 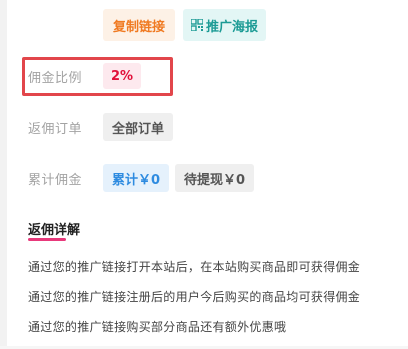 What do you see at coordinates (47, 239) in the screenshot?
I see `details-title-underline` at bounding box center [47, 239].